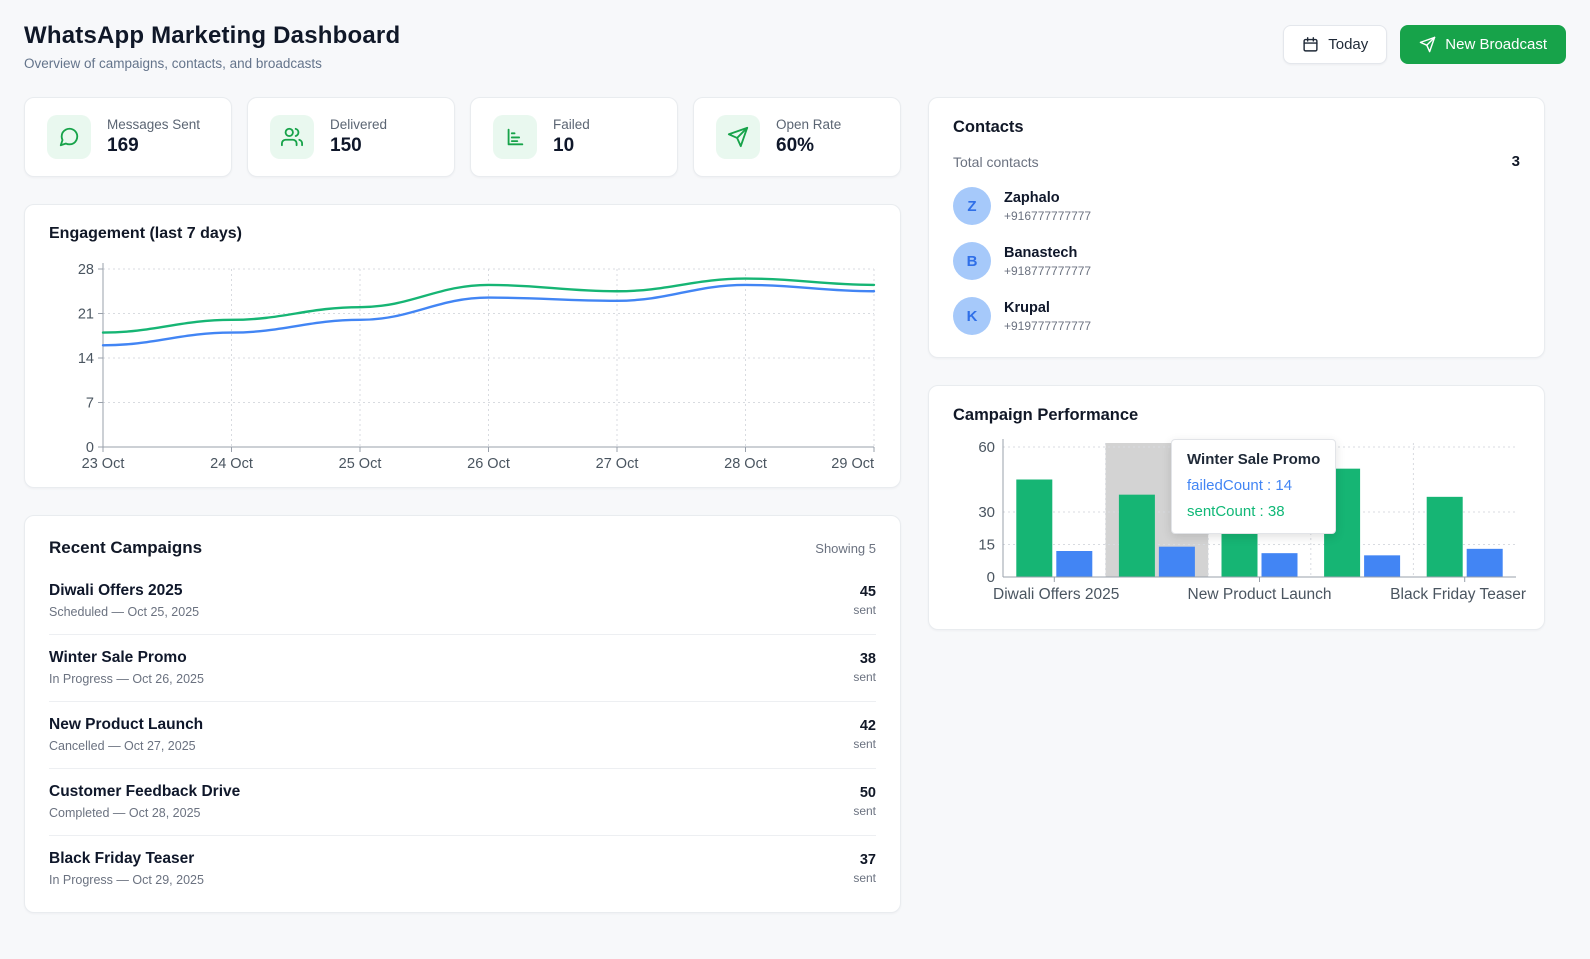  Describe the element at coordinates (972, 316) in the screenshot. I see `avatar: K` at that location.